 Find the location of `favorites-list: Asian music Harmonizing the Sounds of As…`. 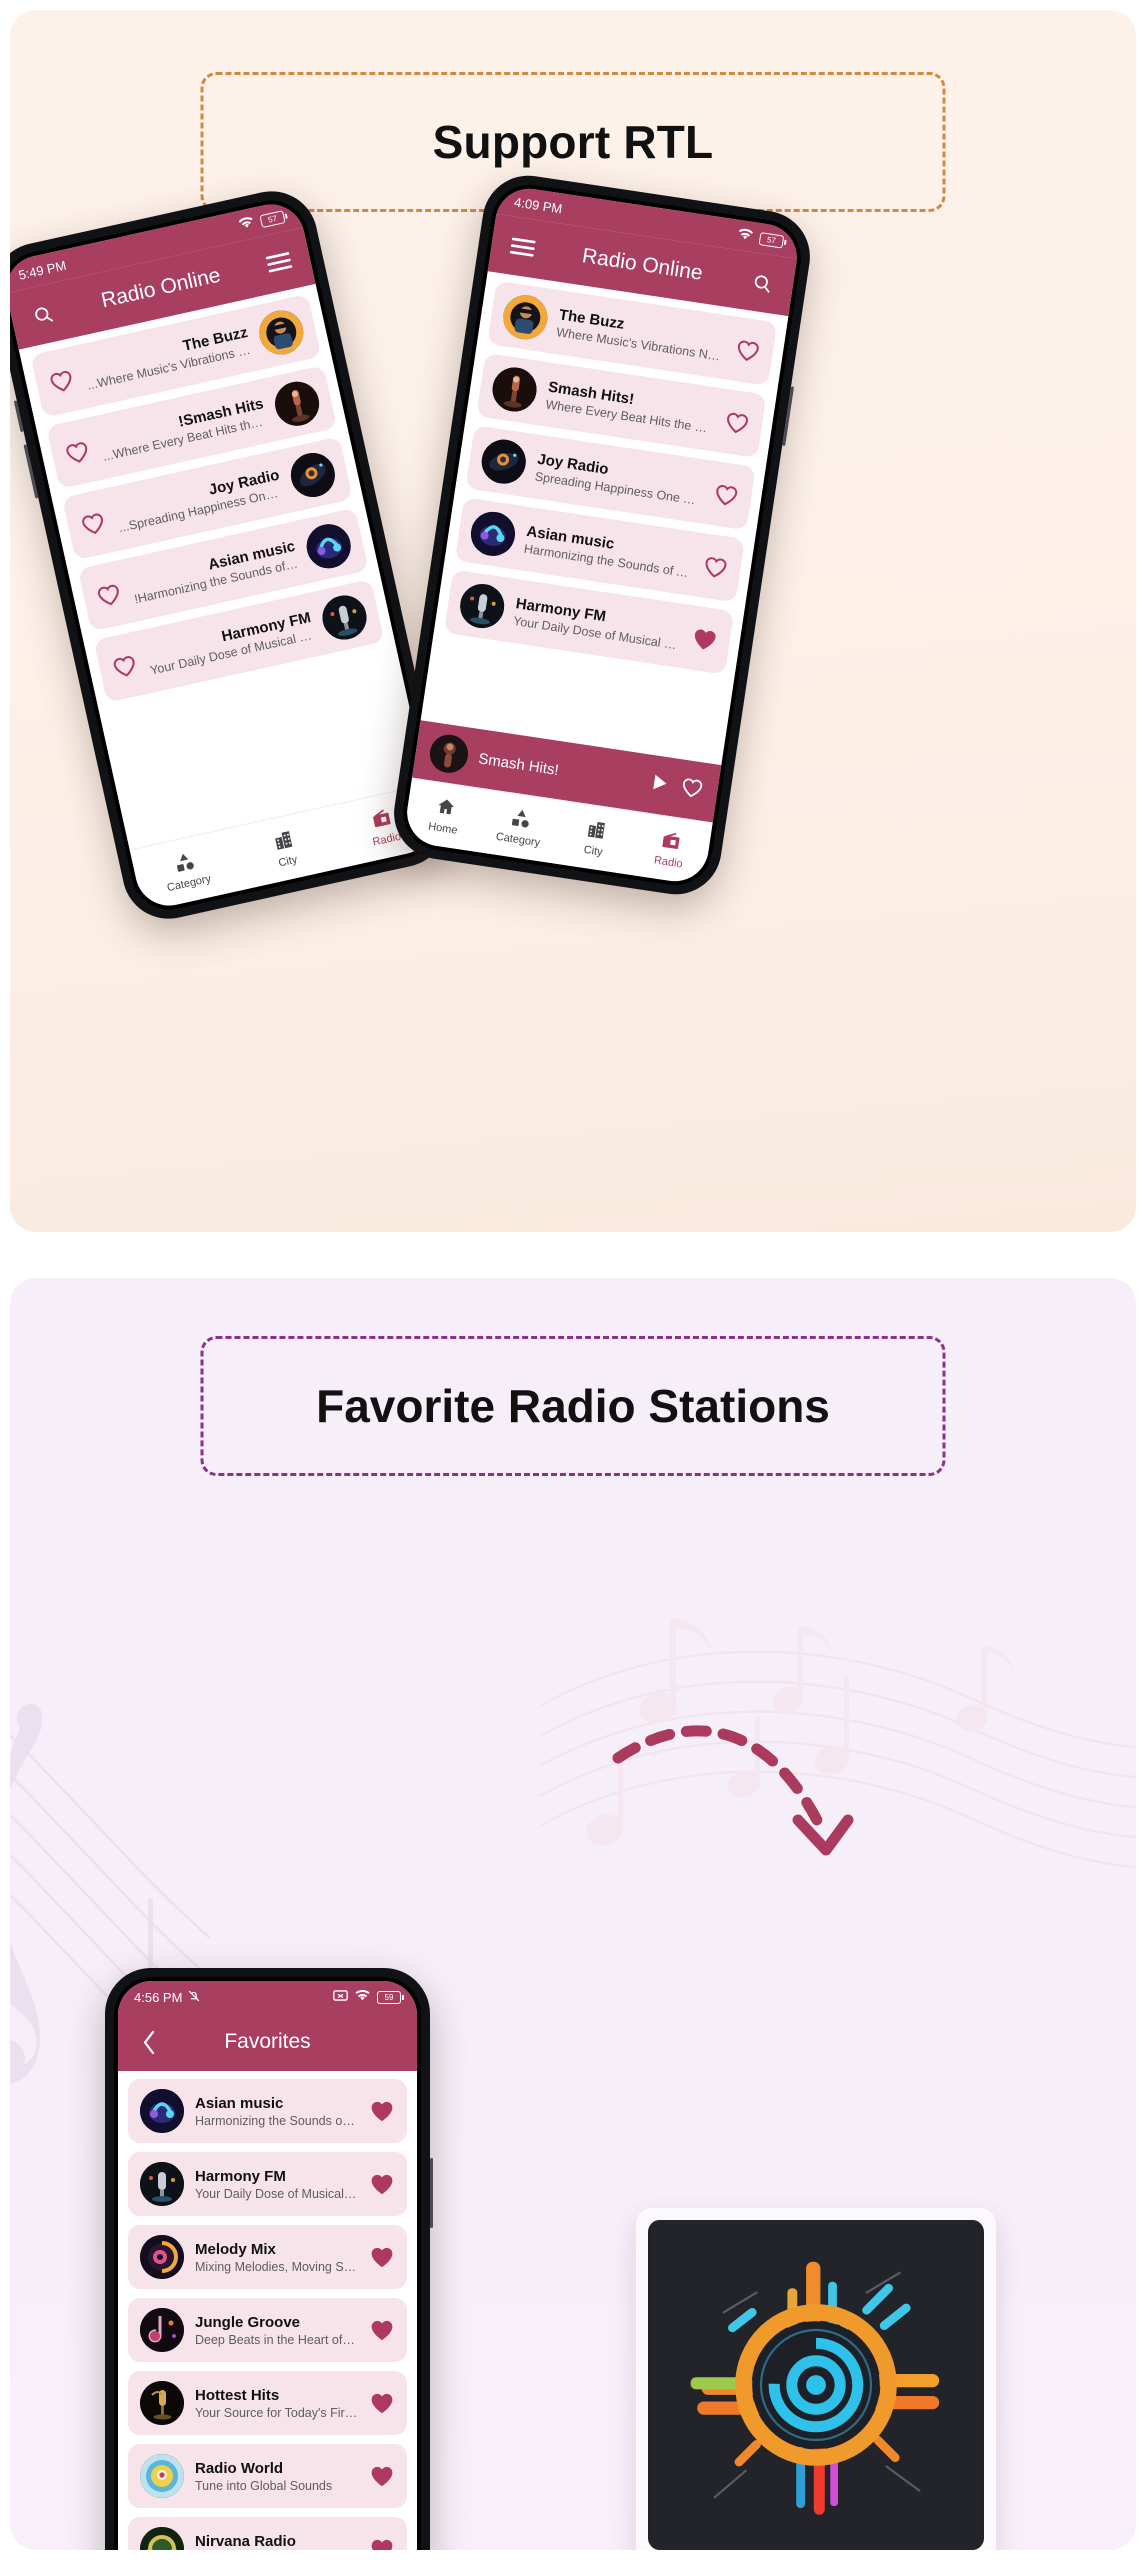

favorites-list: Asian music Harmonizing the Sounds of As… is located at coordinates (267, 2310).